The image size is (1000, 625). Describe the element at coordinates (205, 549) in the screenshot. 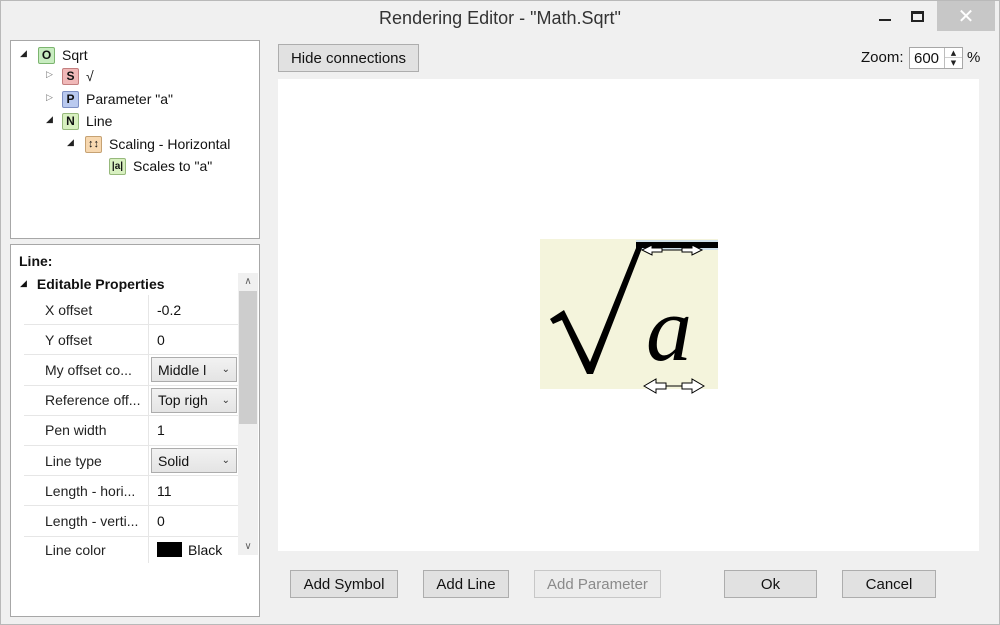

I see `color-name: Black` at that location.